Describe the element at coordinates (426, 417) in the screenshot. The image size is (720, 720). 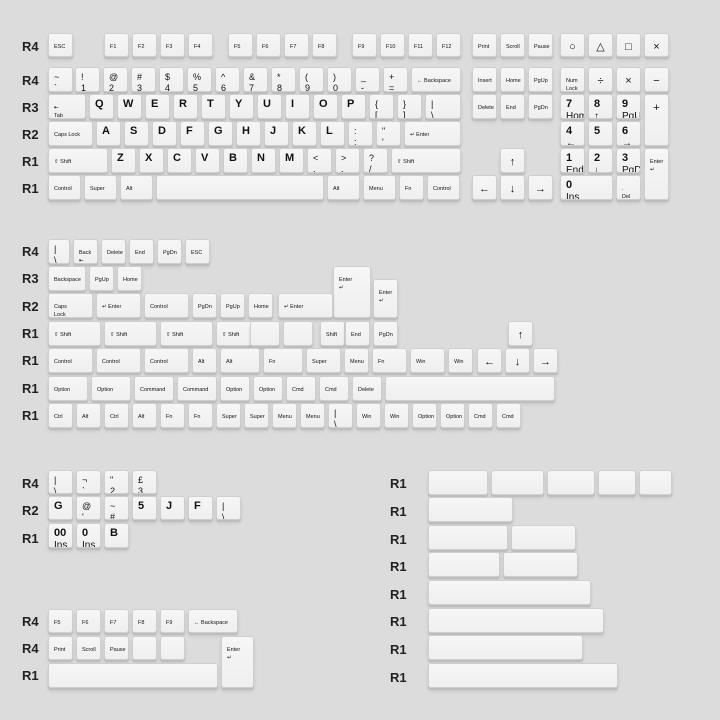
I see `keycap-legend: Option` at that location.